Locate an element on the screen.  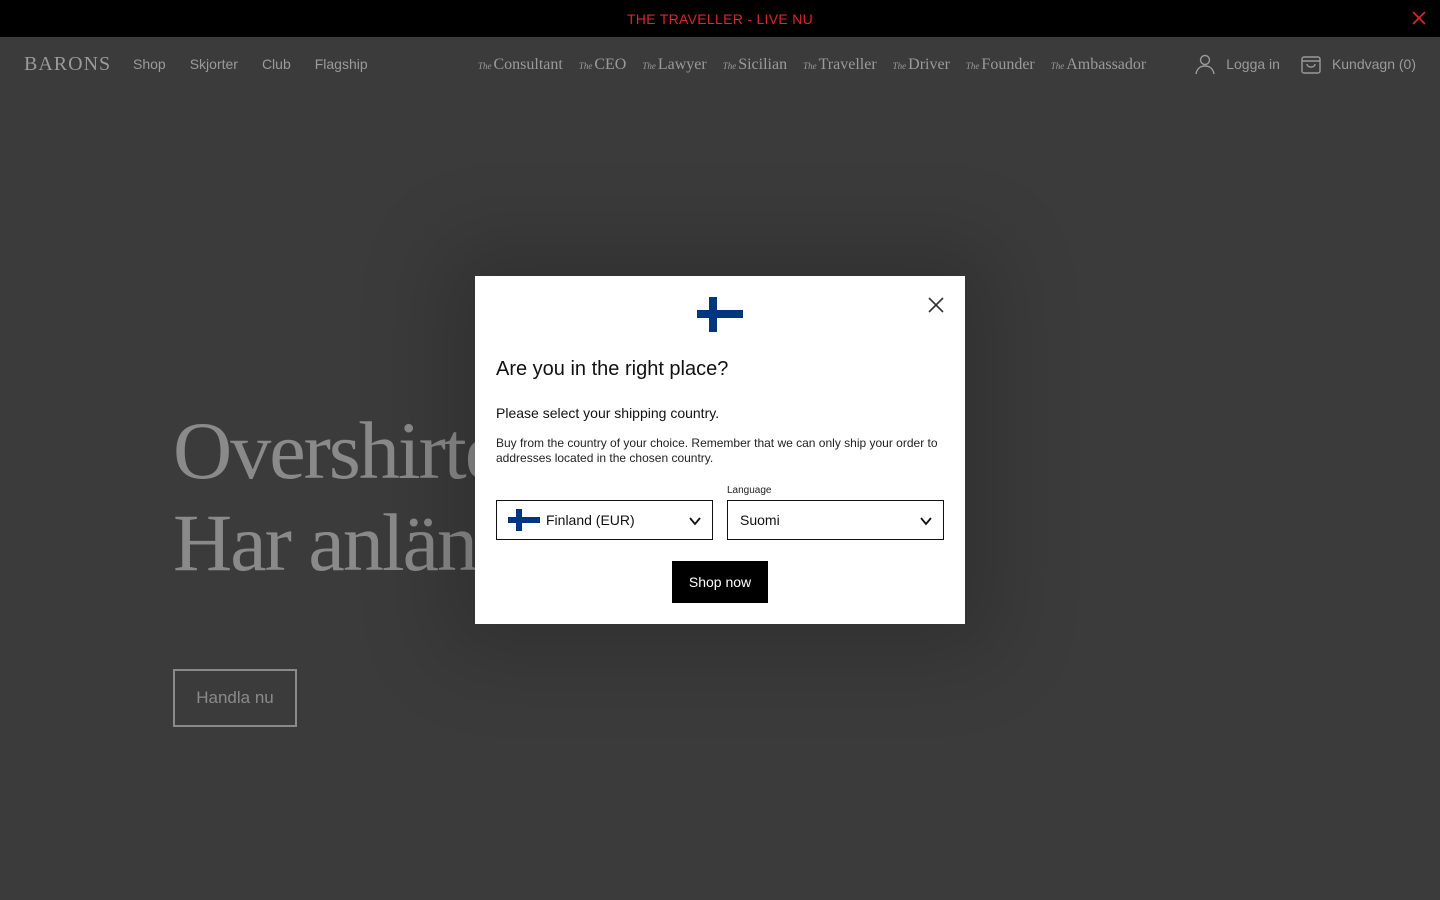
persona-founder: The Founder is located at coordinates (1000, 65).